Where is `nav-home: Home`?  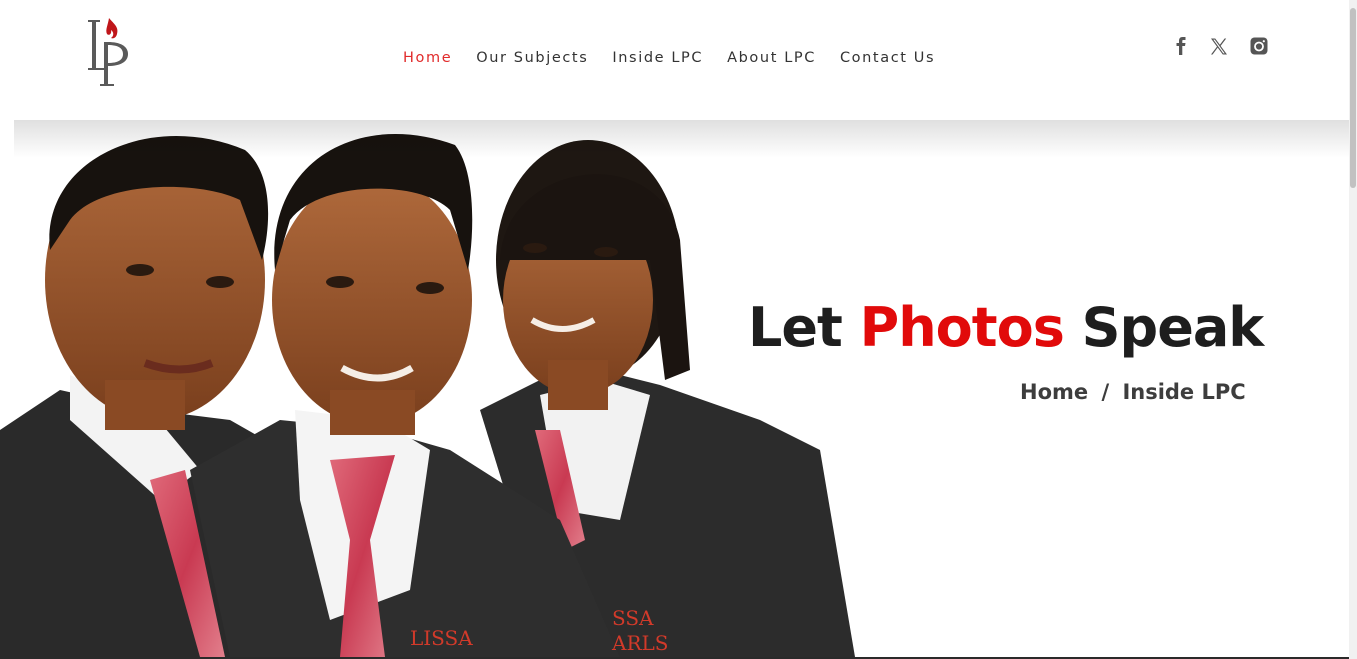 nav-home: Home is located at coordinates (427, 58).